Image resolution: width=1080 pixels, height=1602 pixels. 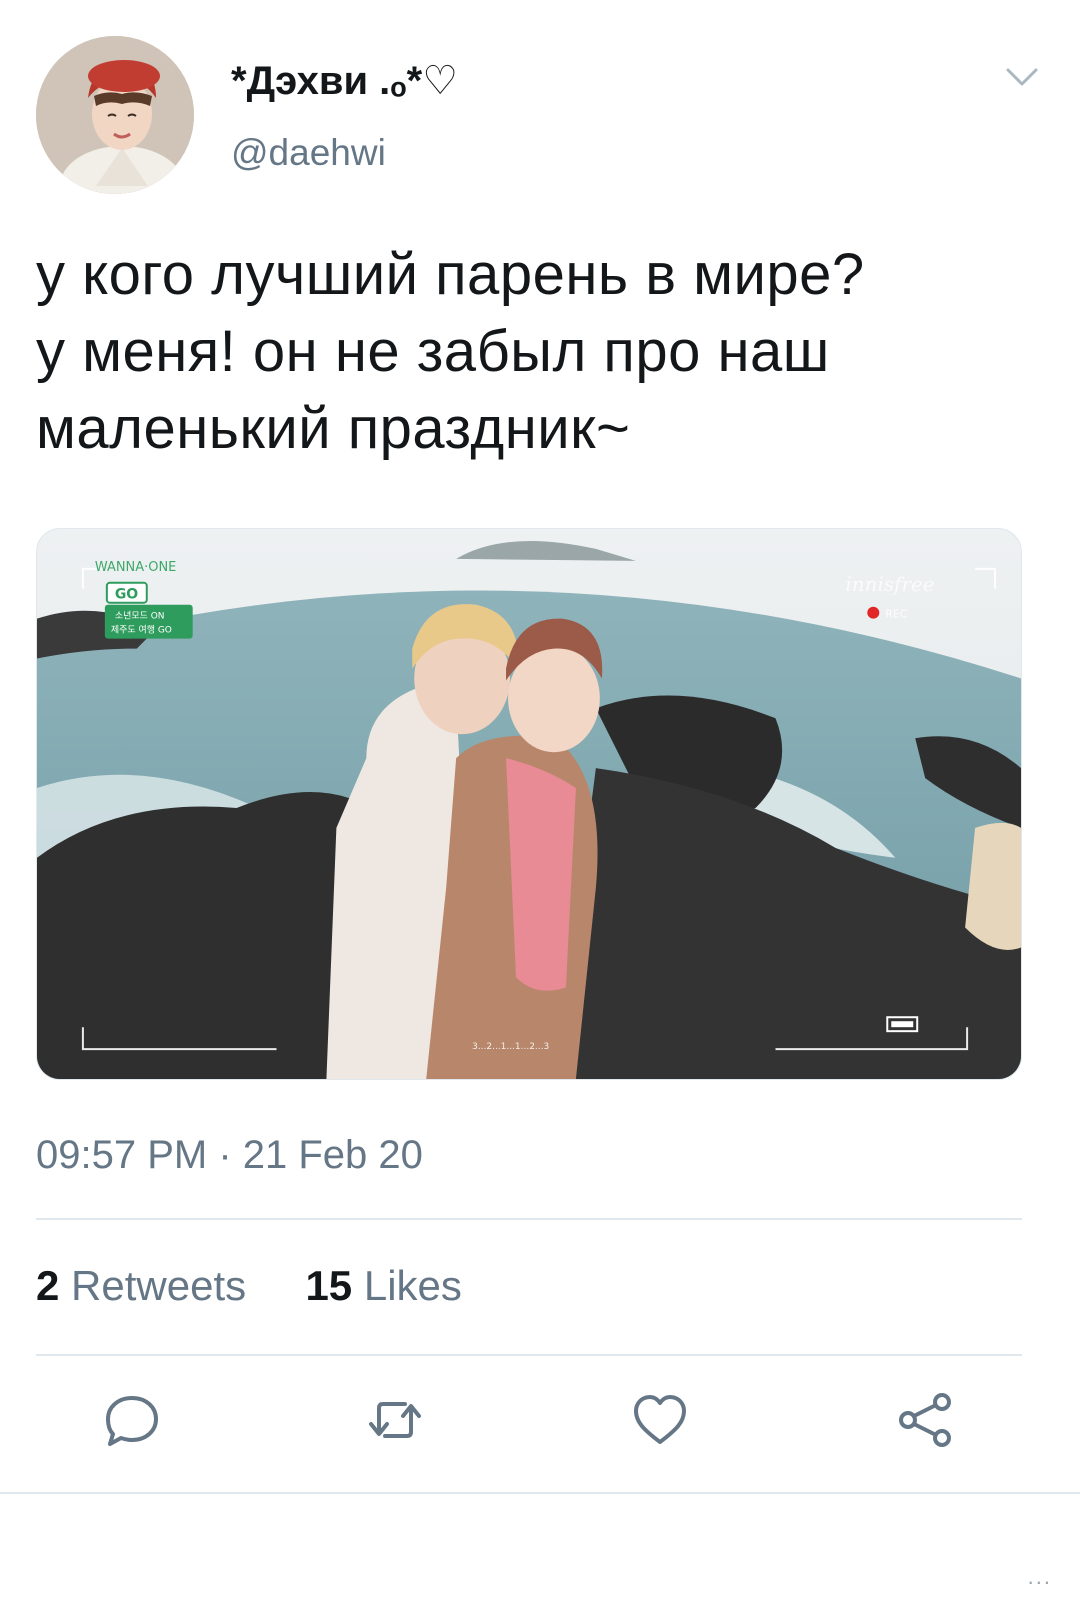 I want to click on retweet-icon, so click(x=395, y=1420).